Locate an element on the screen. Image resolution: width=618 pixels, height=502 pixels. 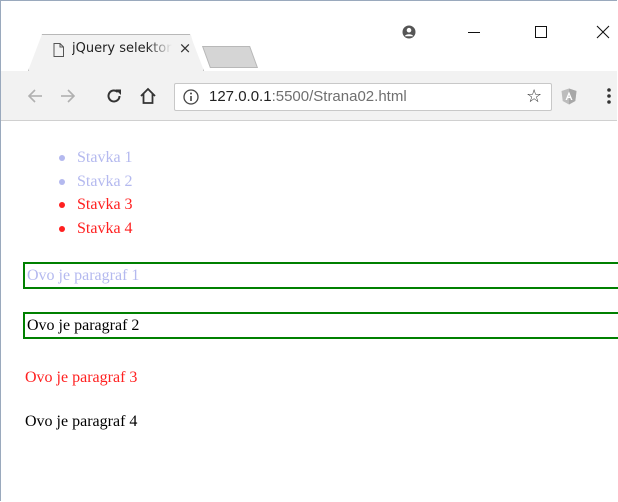
item-list: Stavka 1 Stavka 2 Stavka 3 Stavka 4 is located at coordinates (67, 193).